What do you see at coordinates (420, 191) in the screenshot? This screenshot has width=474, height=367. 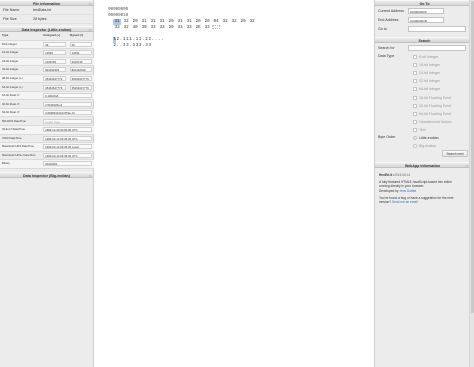 I see `developer-line: Developed by Jens Duttke` at bounding box center [420, 191].